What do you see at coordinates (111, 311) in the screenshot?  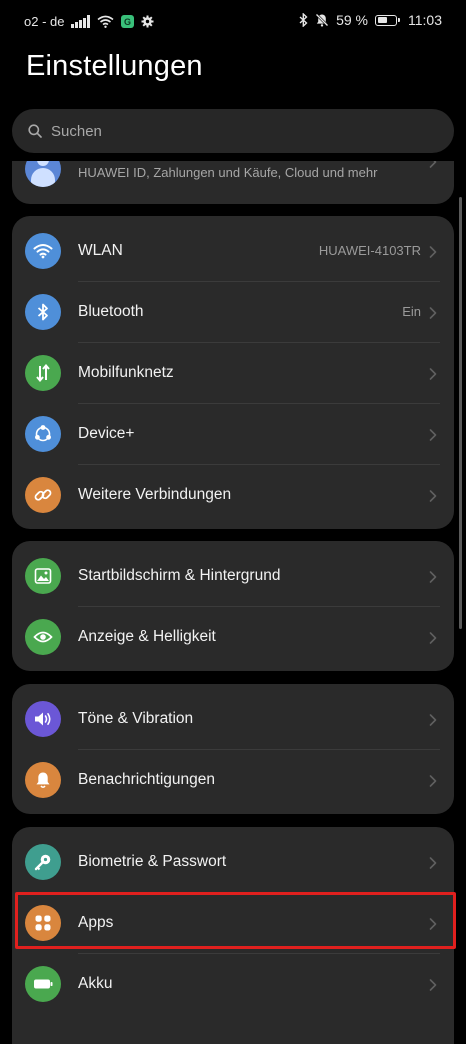 I see `settings-item-label: Bluetooth` at bounding box center [111, 311].